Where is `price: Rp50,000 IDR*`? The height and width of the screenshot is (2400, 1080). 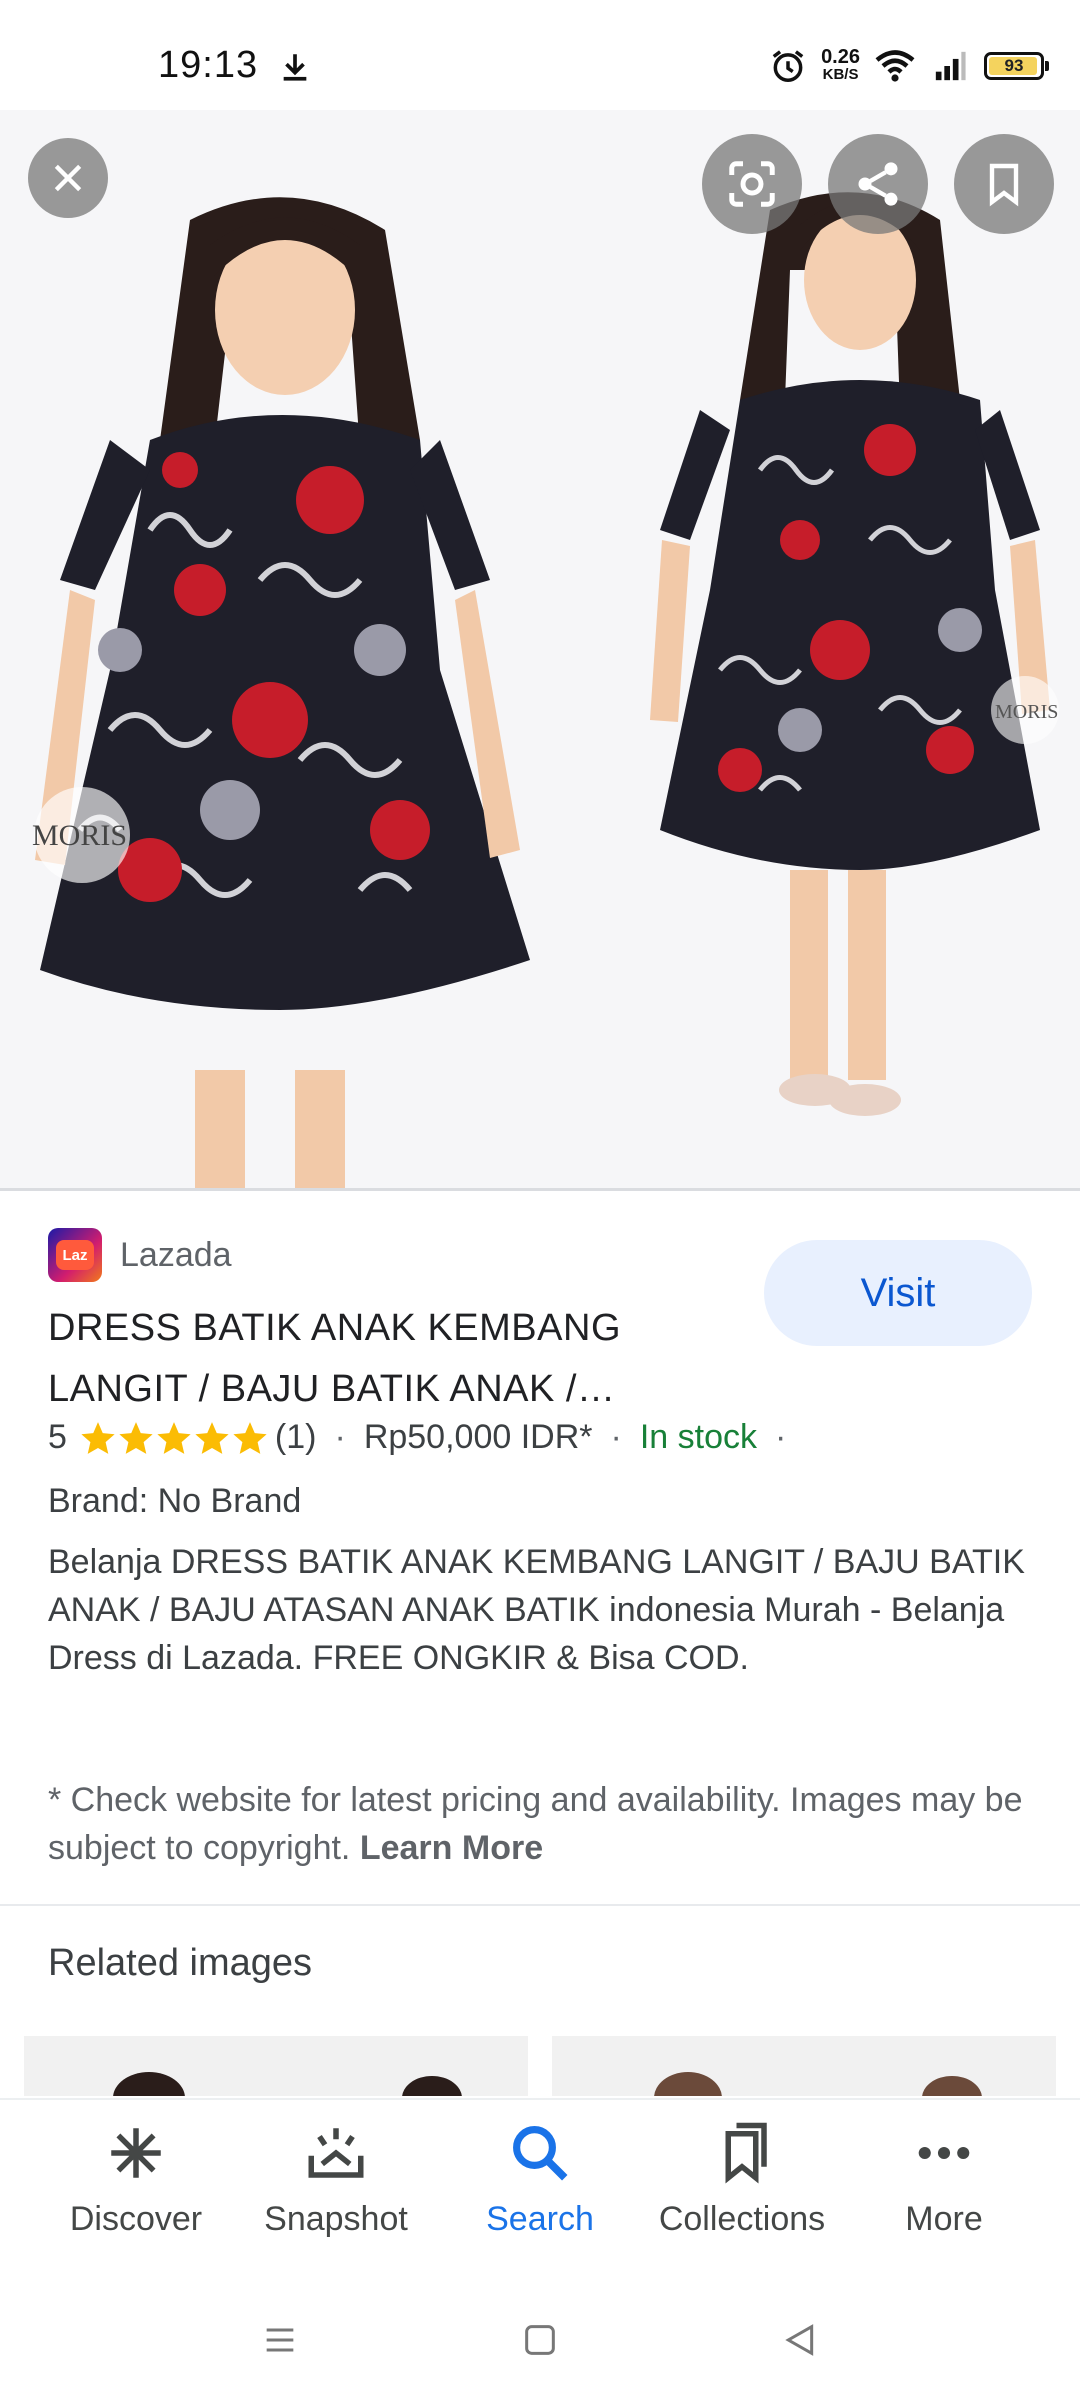
price: Rp50,000 IDR* is located at coordinates (478, 1437).